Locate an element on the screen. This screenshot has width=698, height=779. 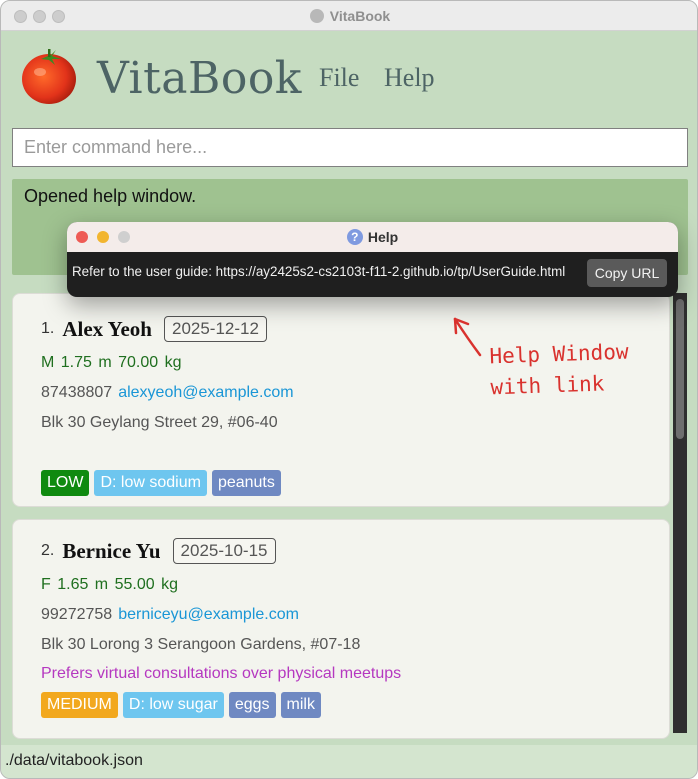
person-card-header: 2. Bernice Yu 2025-10-15 is located at coordinates (158, 551).